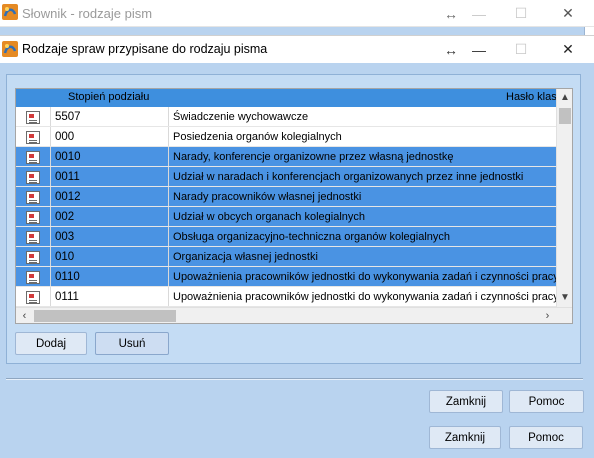 The image size is (594, 458). I want to click on scroll-corner, so click(564, 315).